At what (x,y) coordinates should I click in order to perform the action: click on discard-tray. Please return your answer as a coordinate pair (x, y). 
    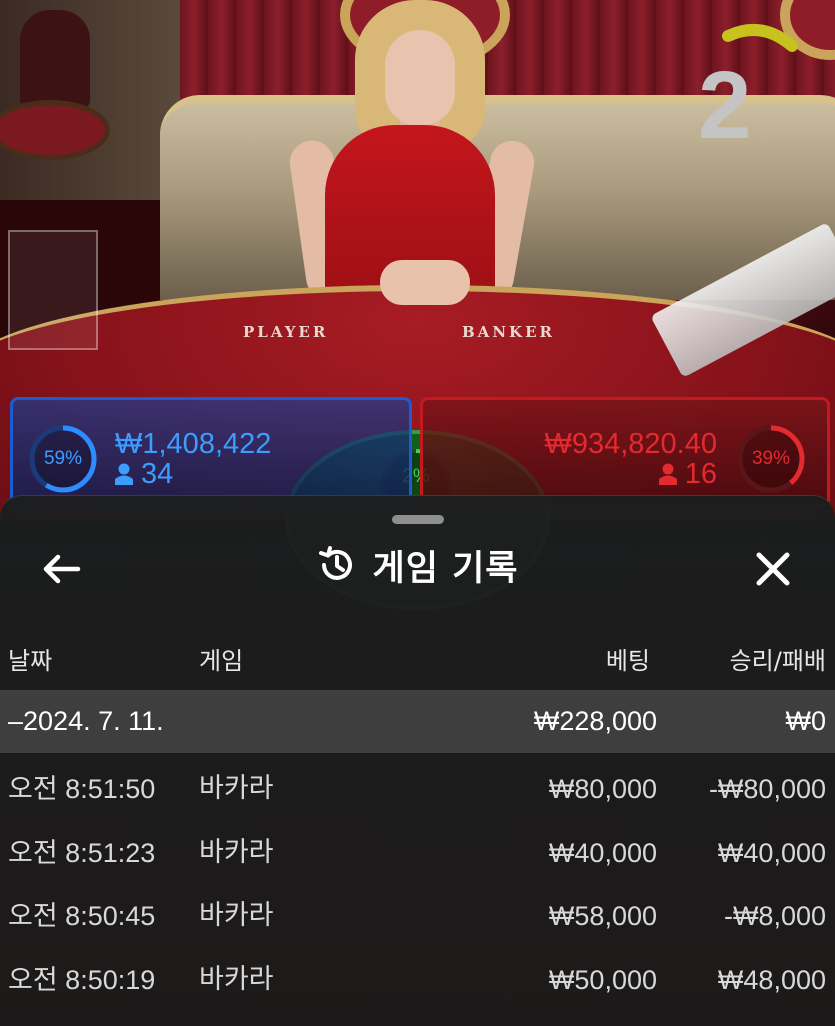
    Looking at the image, I should click on (53, 290).